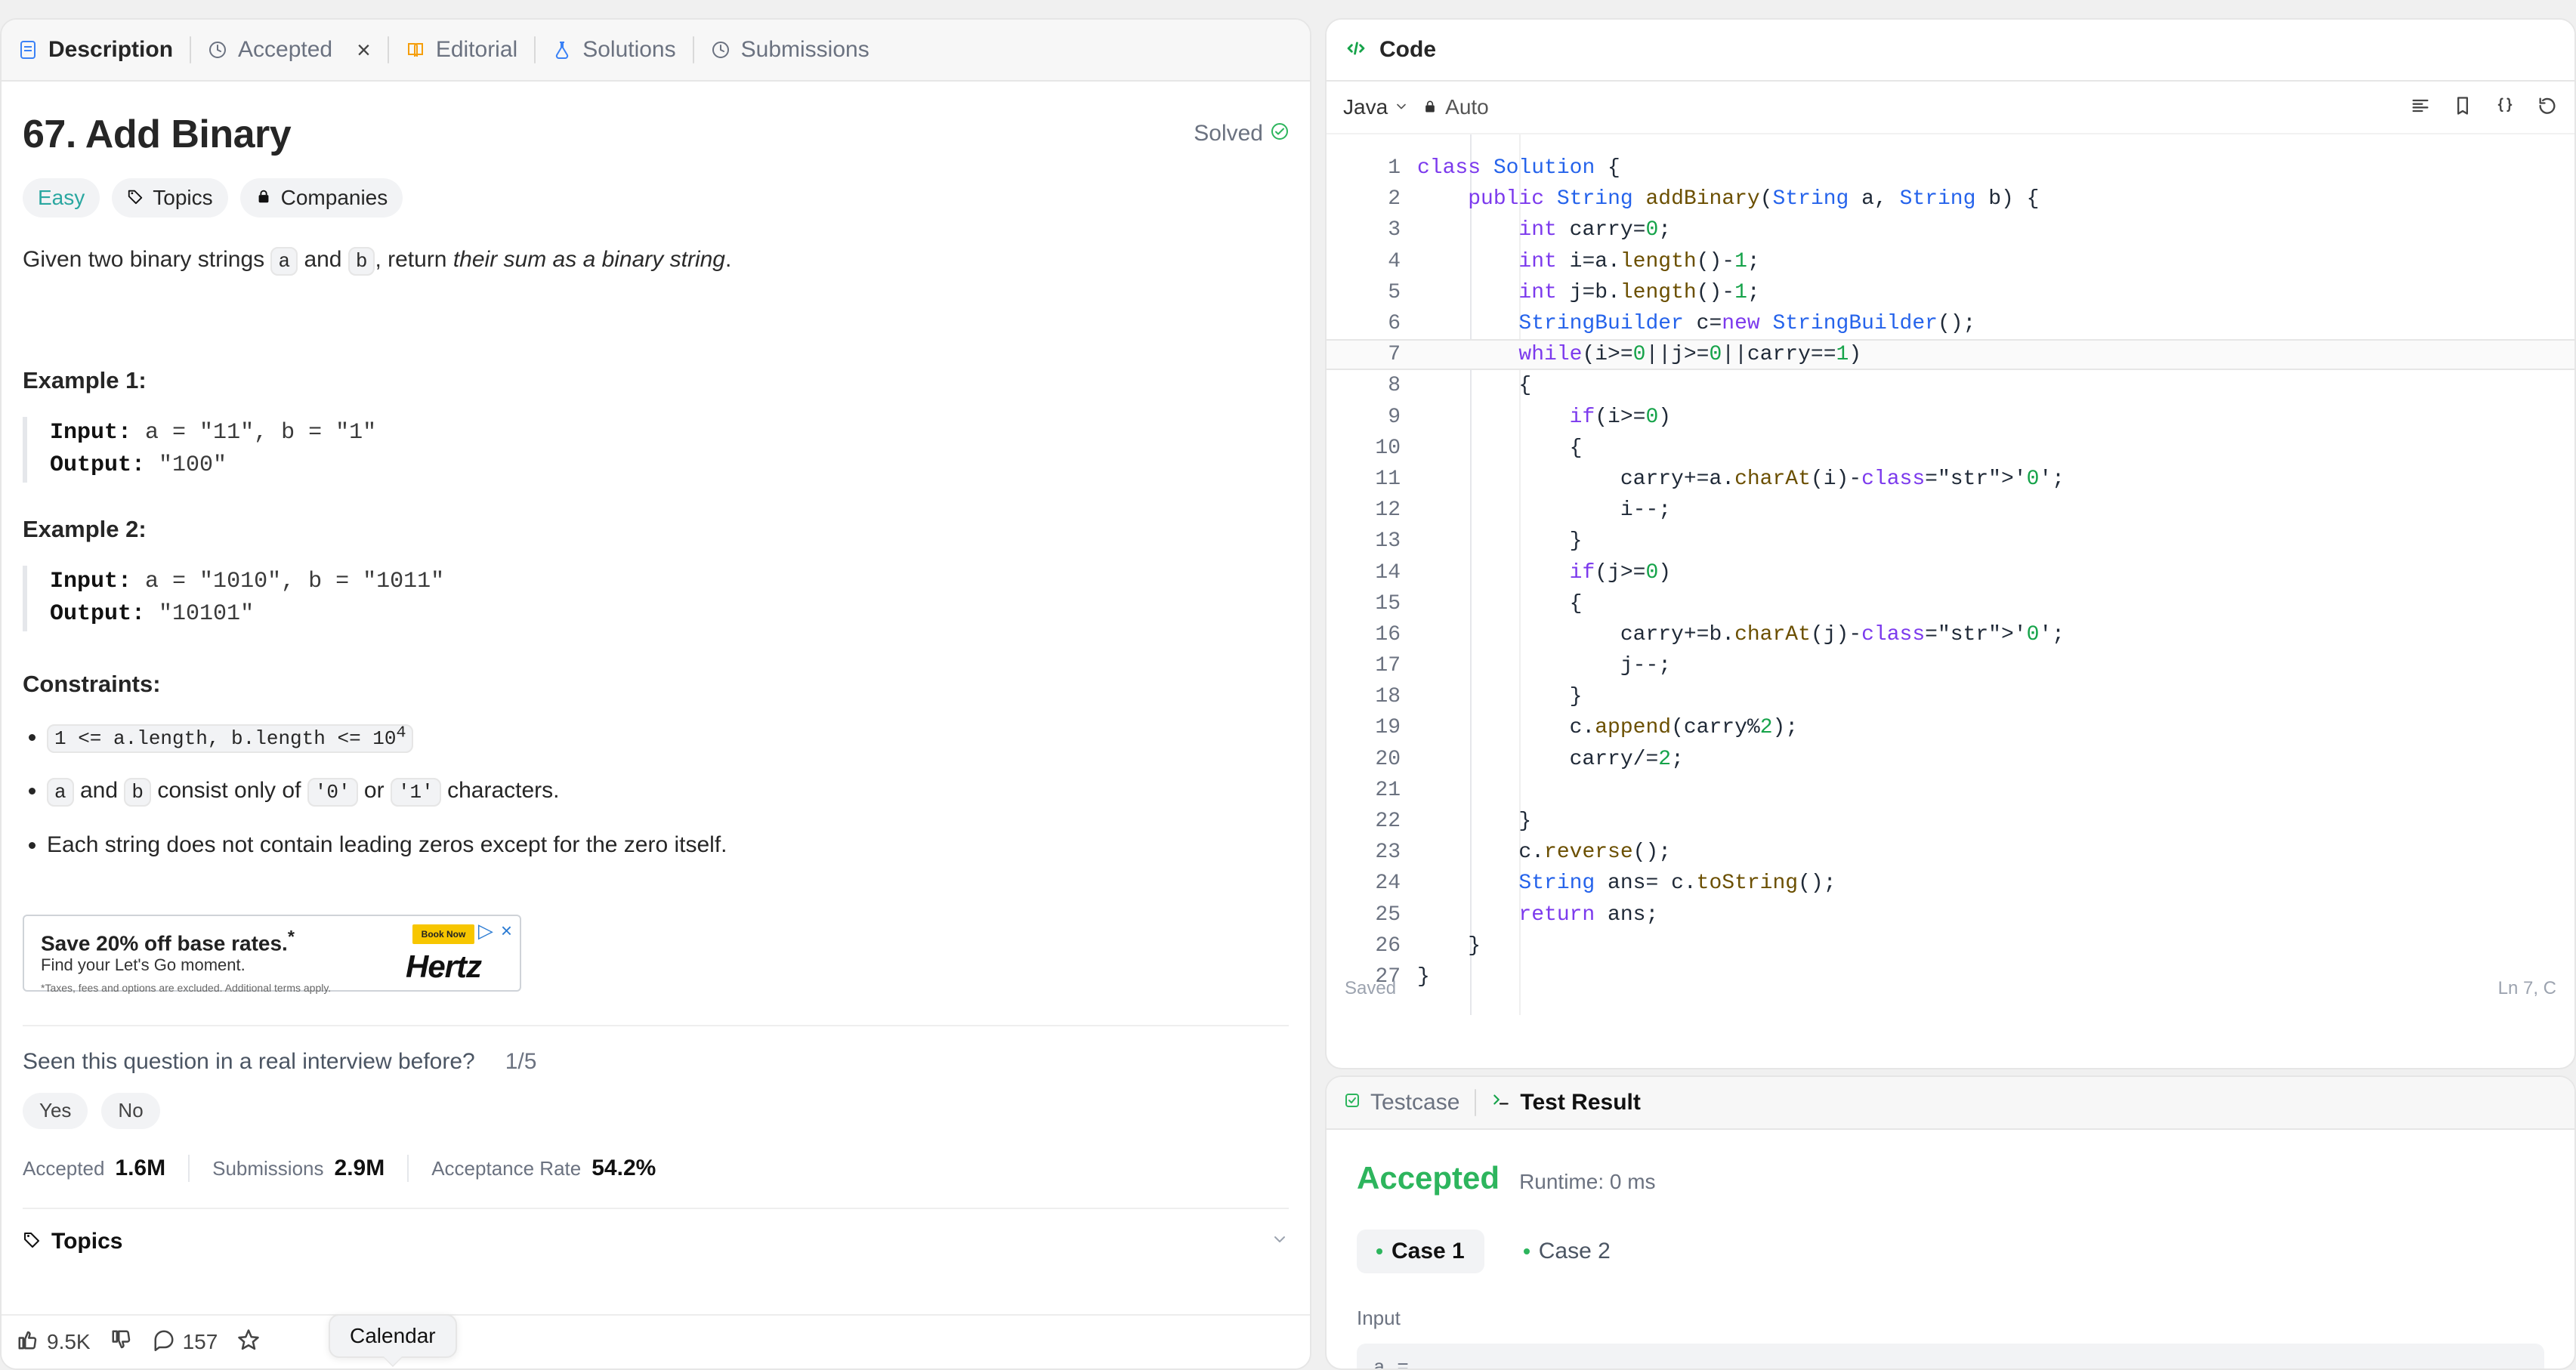  I want to click on like-button: 9.5K, so click(54, 1342).